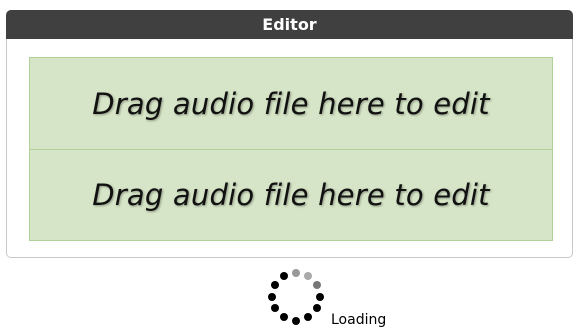 This screenshot has height=332, width=580. What do you see at coordinates (289, 24) in the screenshot?
I see `editor-title: Editor` at bounding box center [289, 24].